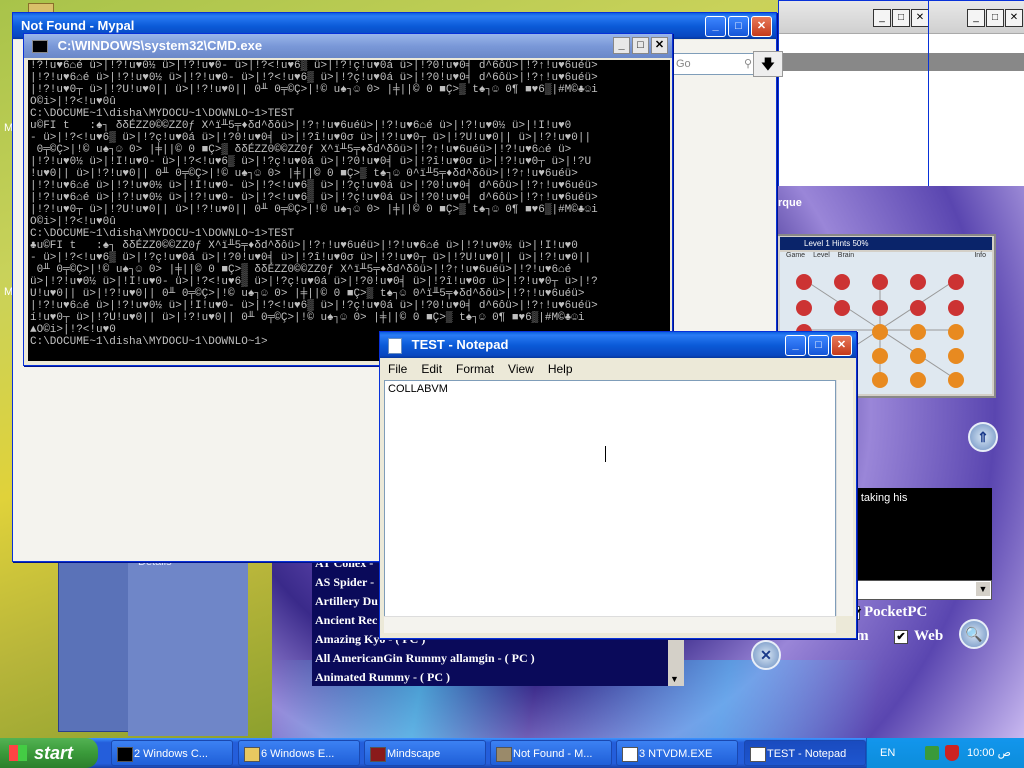  I want to click on text-cursor-icon, so click(606, 454).